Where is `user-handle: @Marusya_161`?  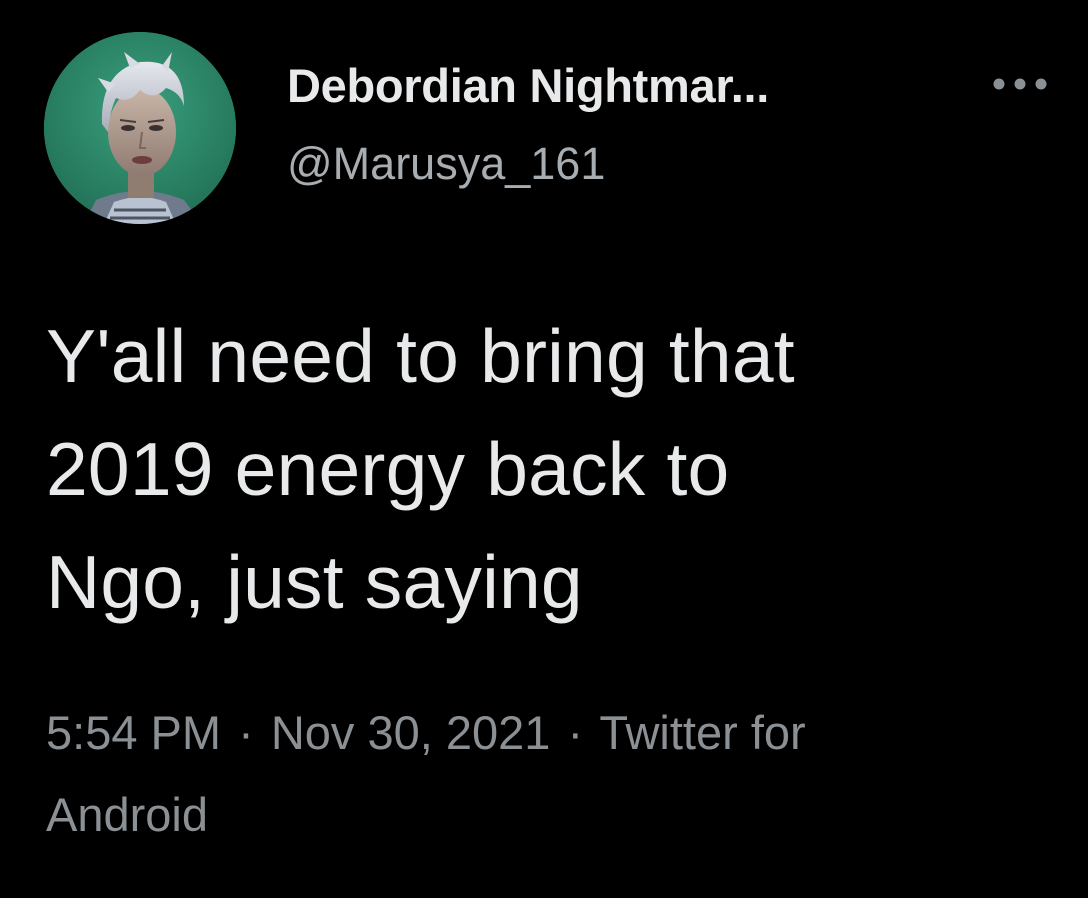 user-handle: @Marusya_161 is located at coordinates (446, 164).